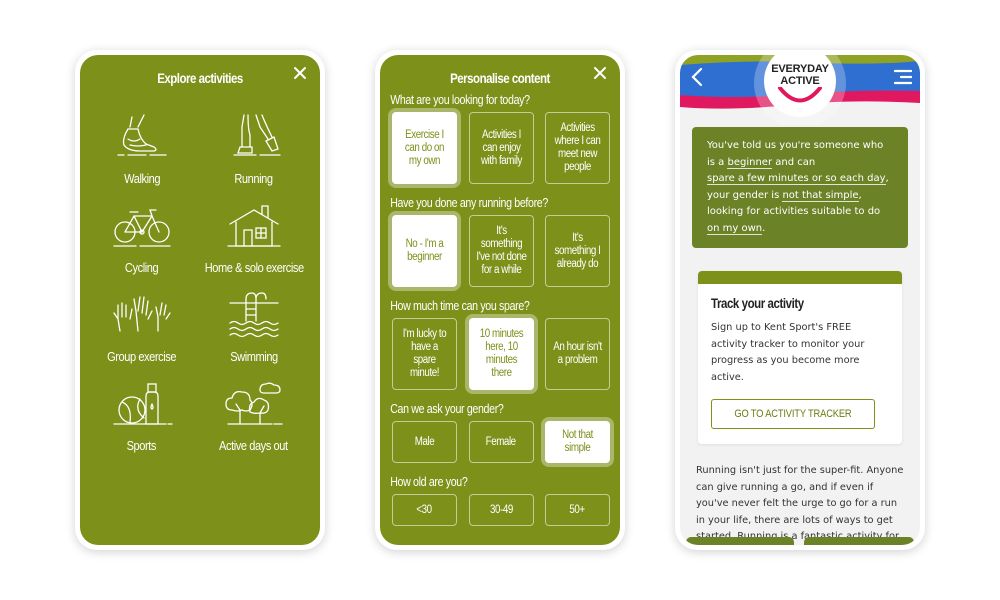 This screenshot has height=600, width=1000. What do you see at coordinates (500, 78) in the screenshot?
I see `personalise-title: Personalise content` at bounding box center [500, 78].